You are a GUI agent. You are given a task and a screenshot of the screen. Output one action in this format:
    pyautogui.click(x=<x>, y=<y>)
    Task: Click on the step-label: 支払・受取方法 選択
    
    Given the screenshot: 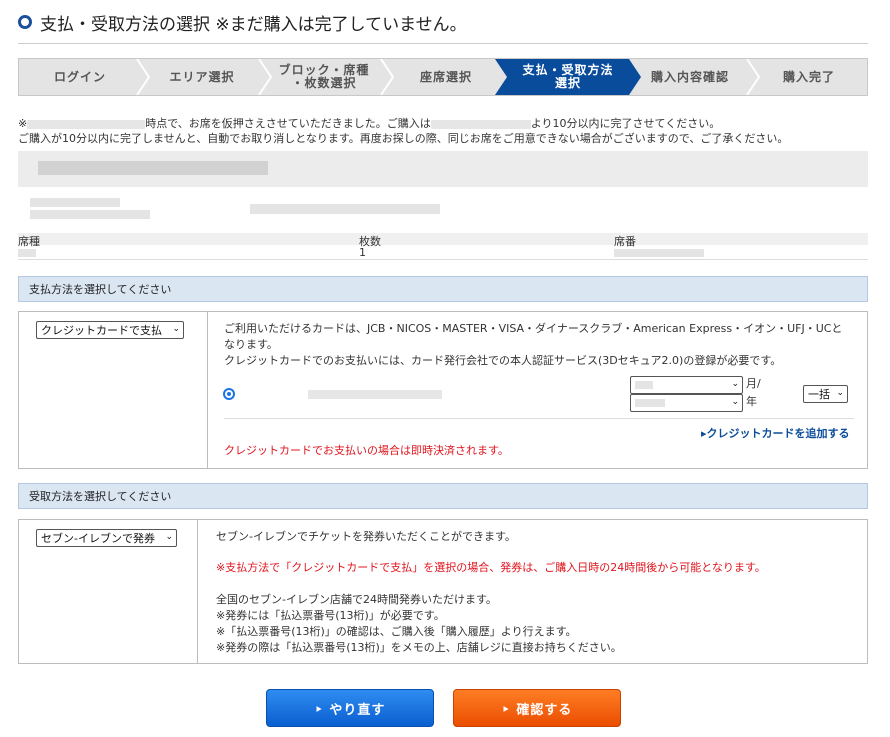 What is the action you would take?
    pyautogui.click(x=568, y=76)
    